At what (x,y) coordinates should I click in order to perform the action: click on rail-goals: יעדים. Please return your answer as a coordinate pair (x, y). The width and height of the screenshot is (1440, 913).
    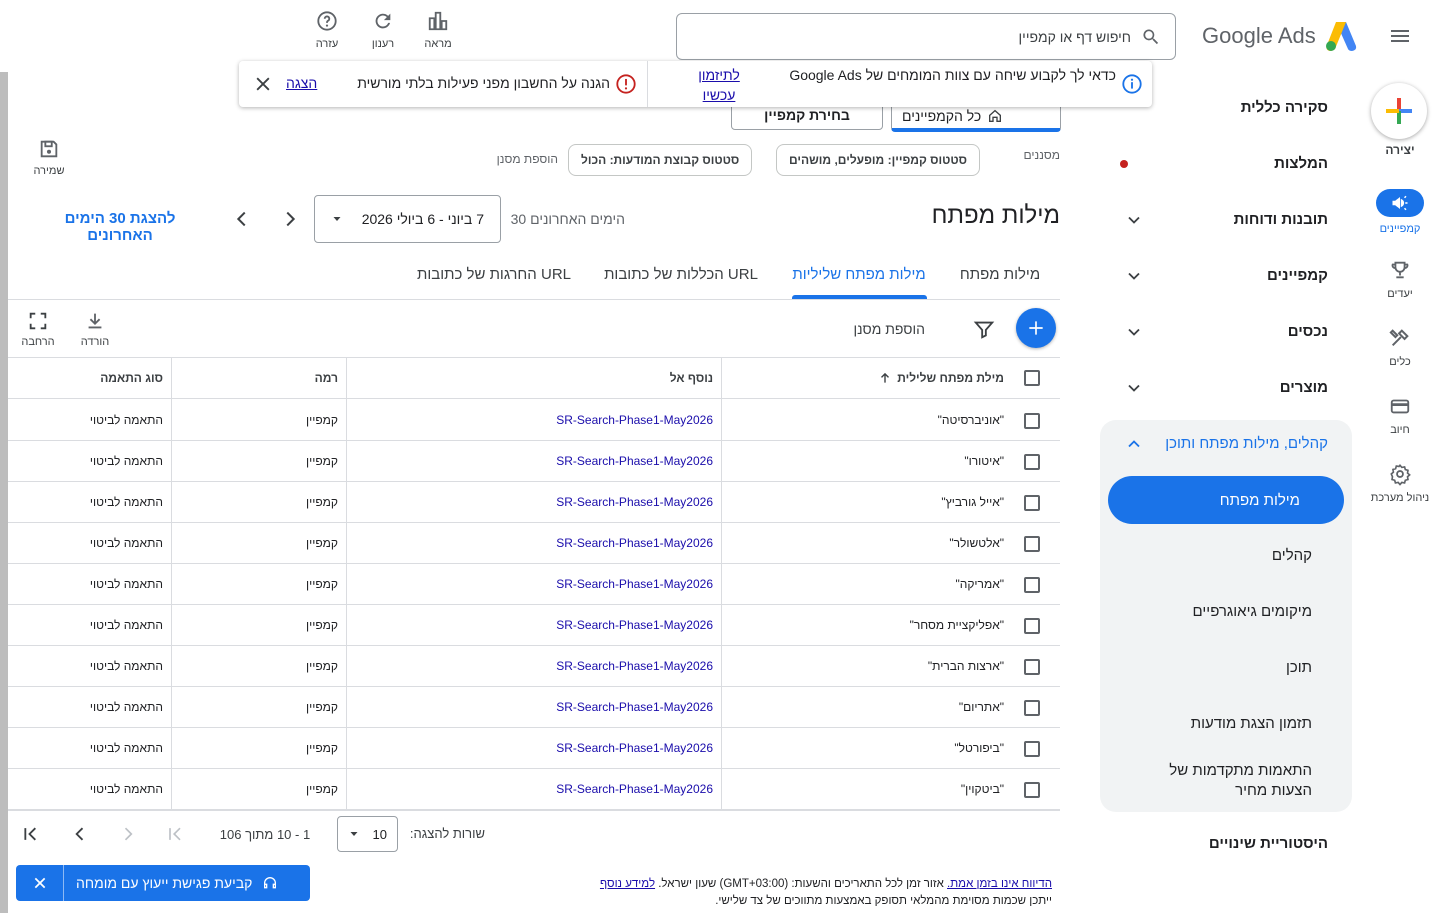
    Looking at the image, I should click on (1400, 279).